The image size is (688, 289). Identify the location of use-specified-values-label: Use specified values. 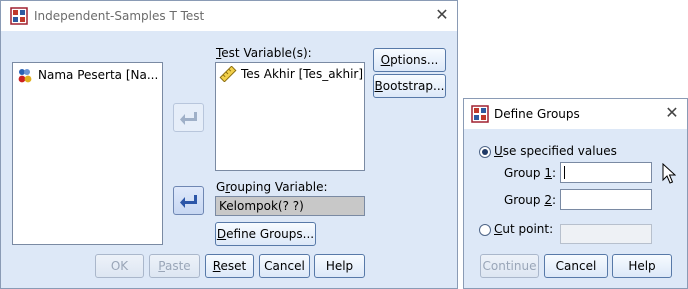
(555, 151).